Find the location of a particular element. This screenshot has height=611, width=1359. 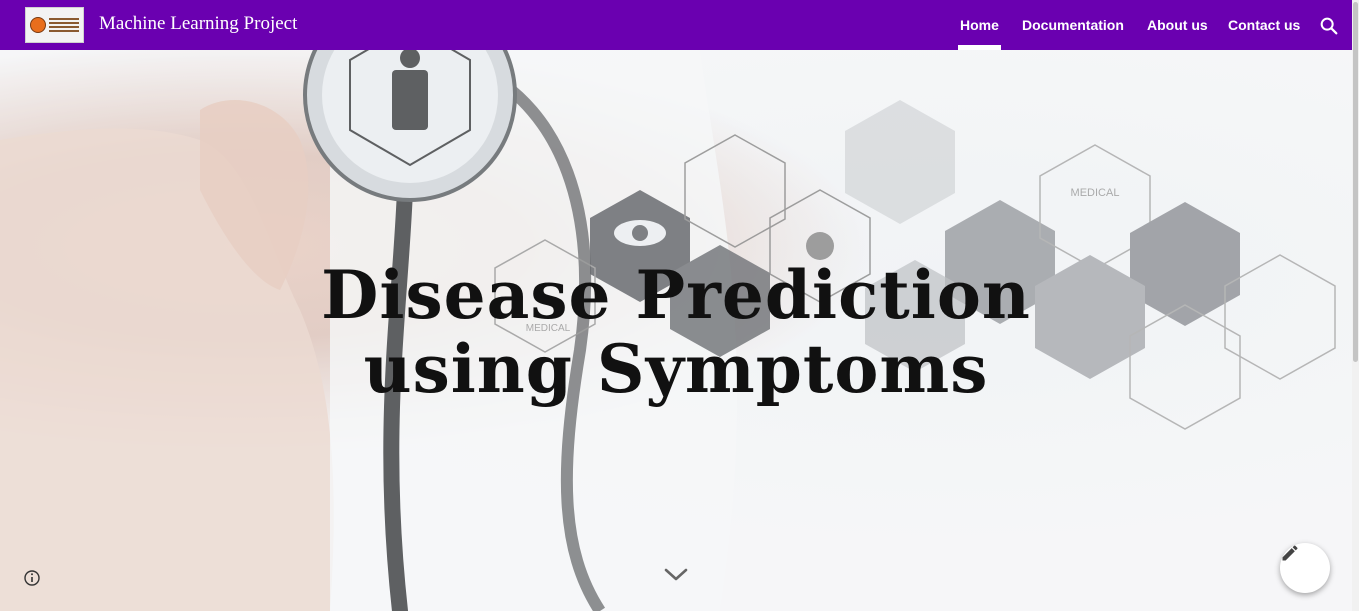

site-title: Machine Learning Project is located at coordinates (198, 24).